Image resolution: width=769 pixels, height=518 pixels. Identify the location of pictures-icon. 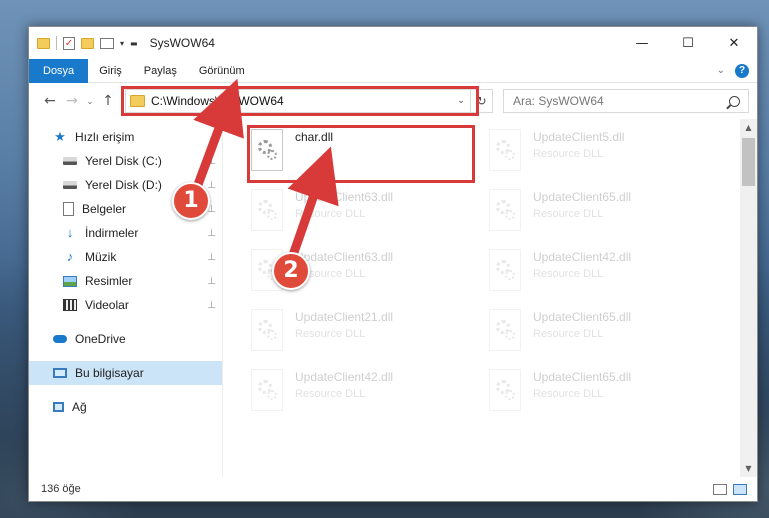
(70, 281).